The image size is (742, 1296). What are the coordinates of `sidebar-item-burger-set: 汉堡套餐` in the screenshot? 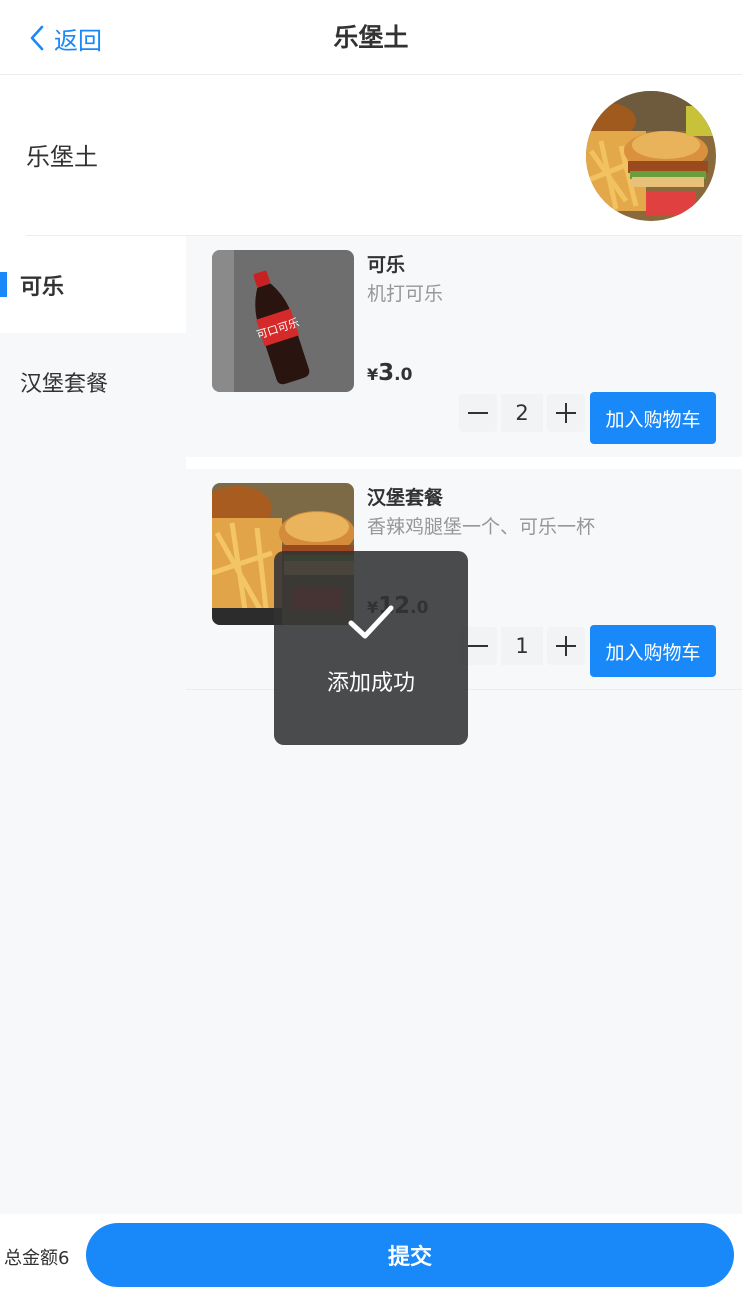 It's located at (93, 381).